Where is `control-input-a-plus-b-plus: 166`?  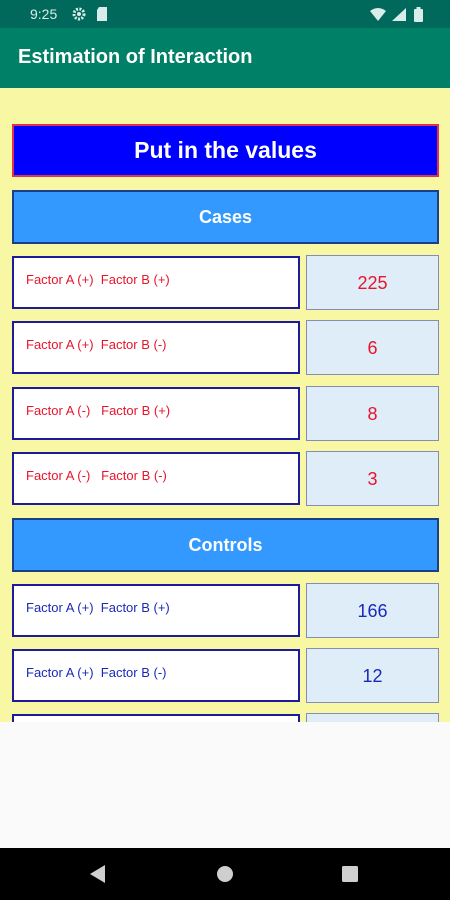
control-input-a-plus-b-plus: 166 is located at coordinates (372, 610).